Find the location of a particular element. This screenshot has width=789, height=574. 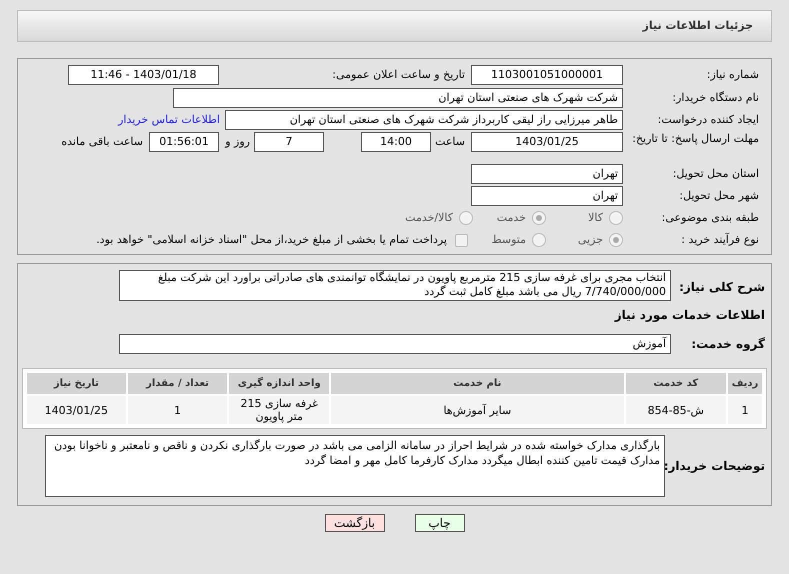

buyer-field: شرکت شهرک های صنعتی استان تهران is located at coordinates (398, 98).